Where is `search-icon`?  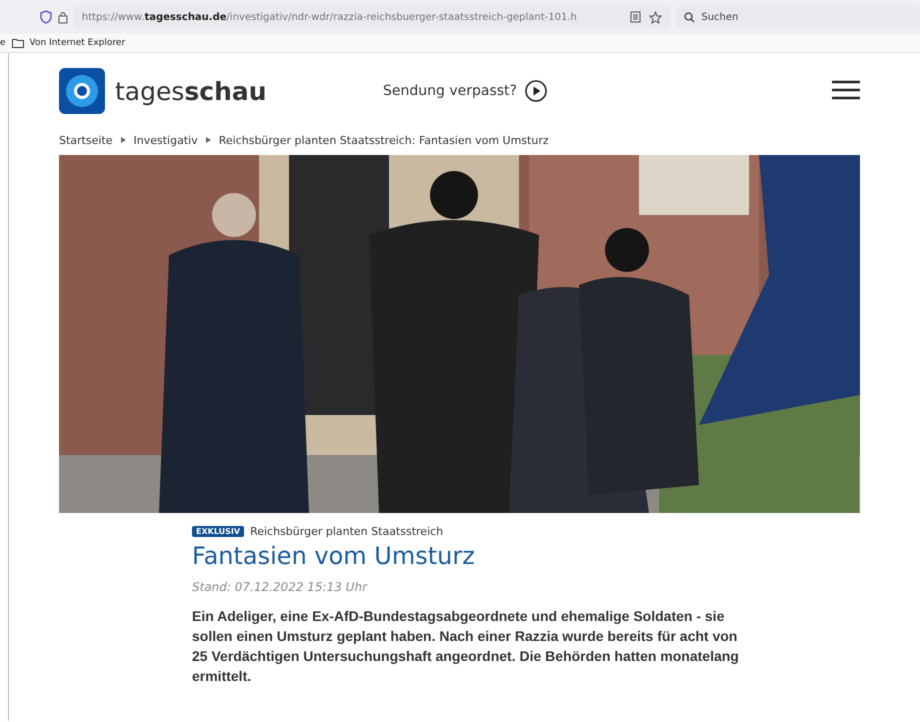
search-icon is located at coordinates (690, 17).